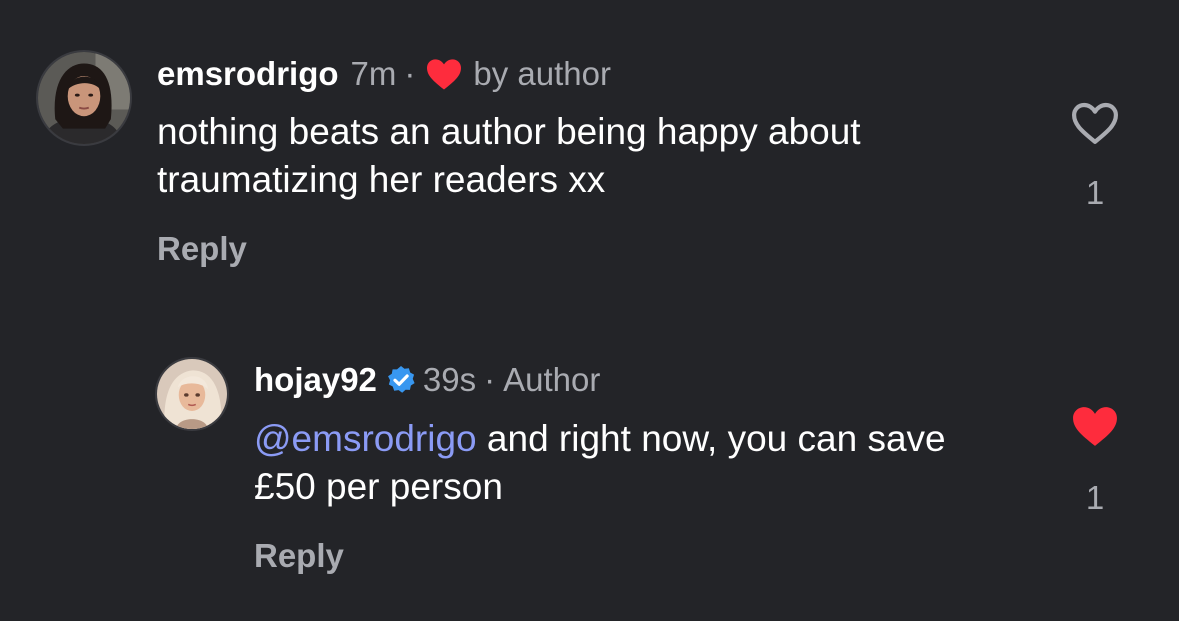 Image resolution: width=1179 pixels, height=621 pixels. I want to click on comment-meta: emsrodrigo 7m · by author, so click(384, 74).